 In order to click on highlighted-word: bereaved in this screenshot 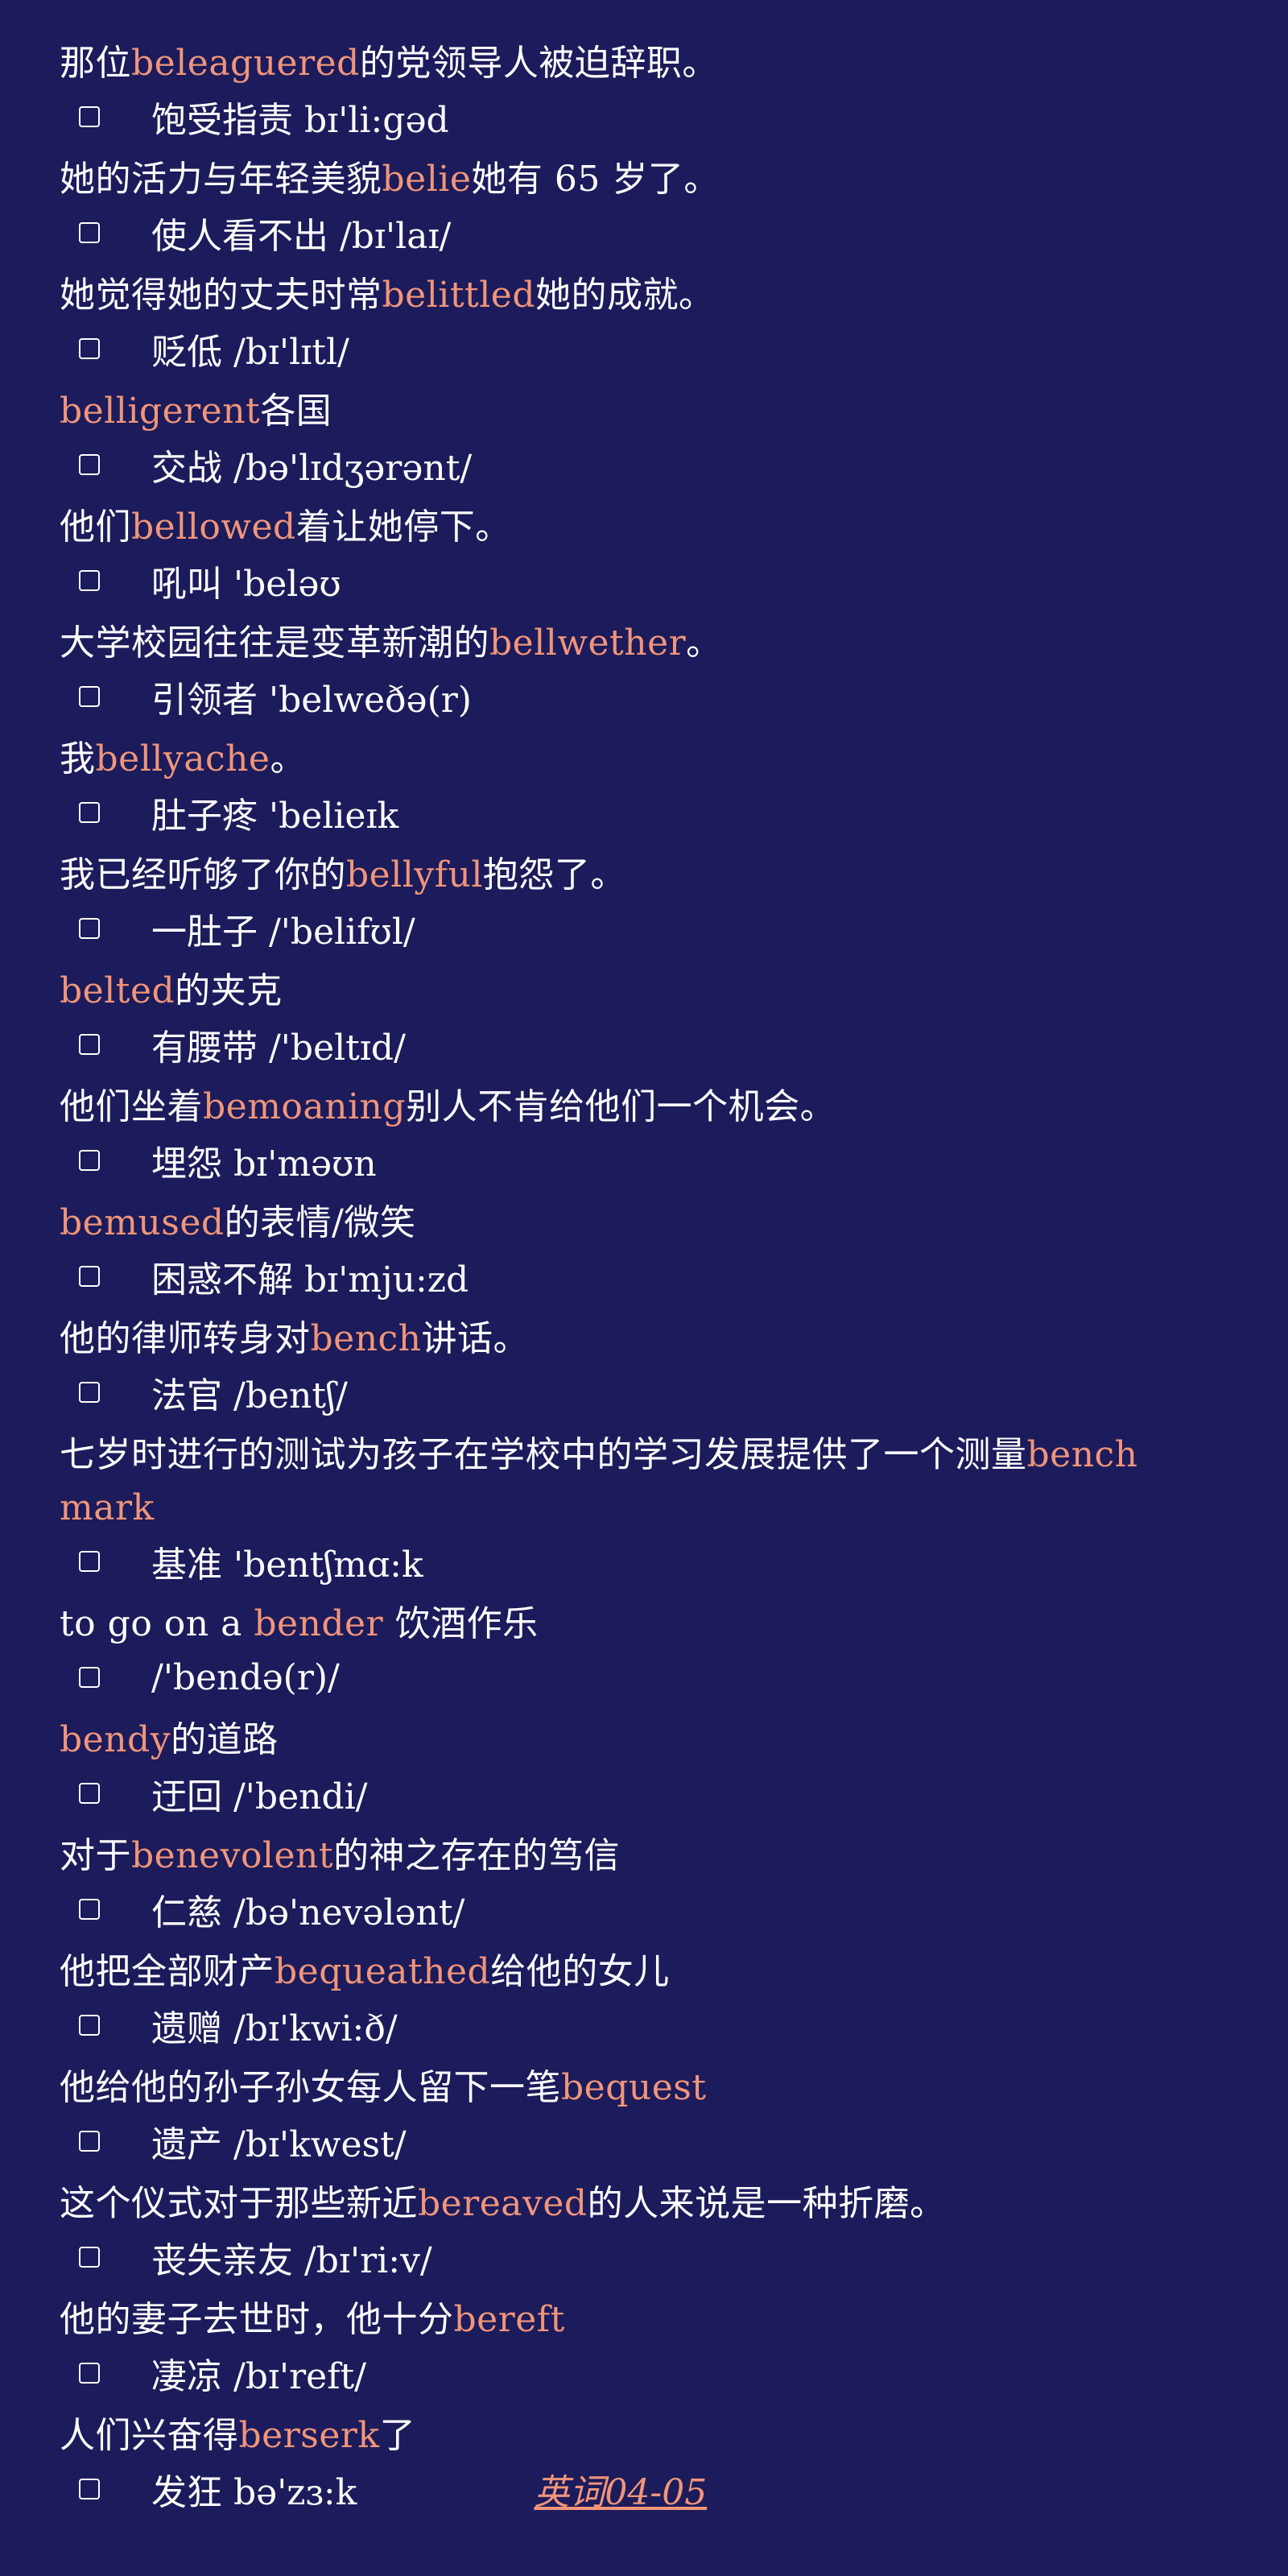, I will do `click(503, 2203)`.